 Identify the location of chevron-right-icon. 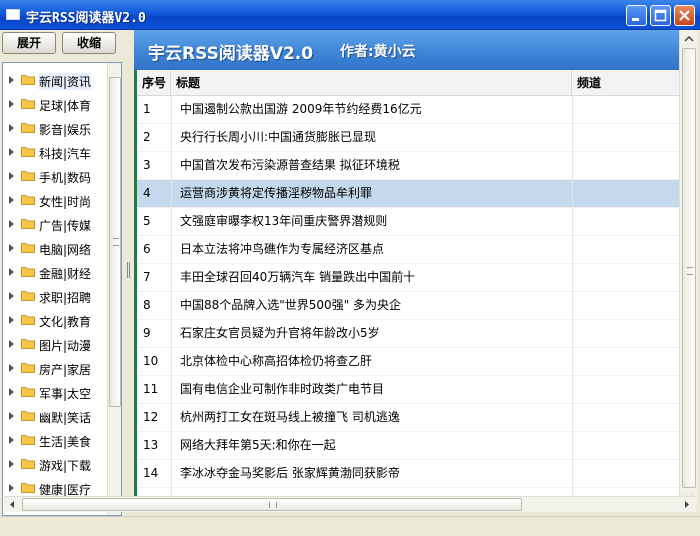
(687, 504).